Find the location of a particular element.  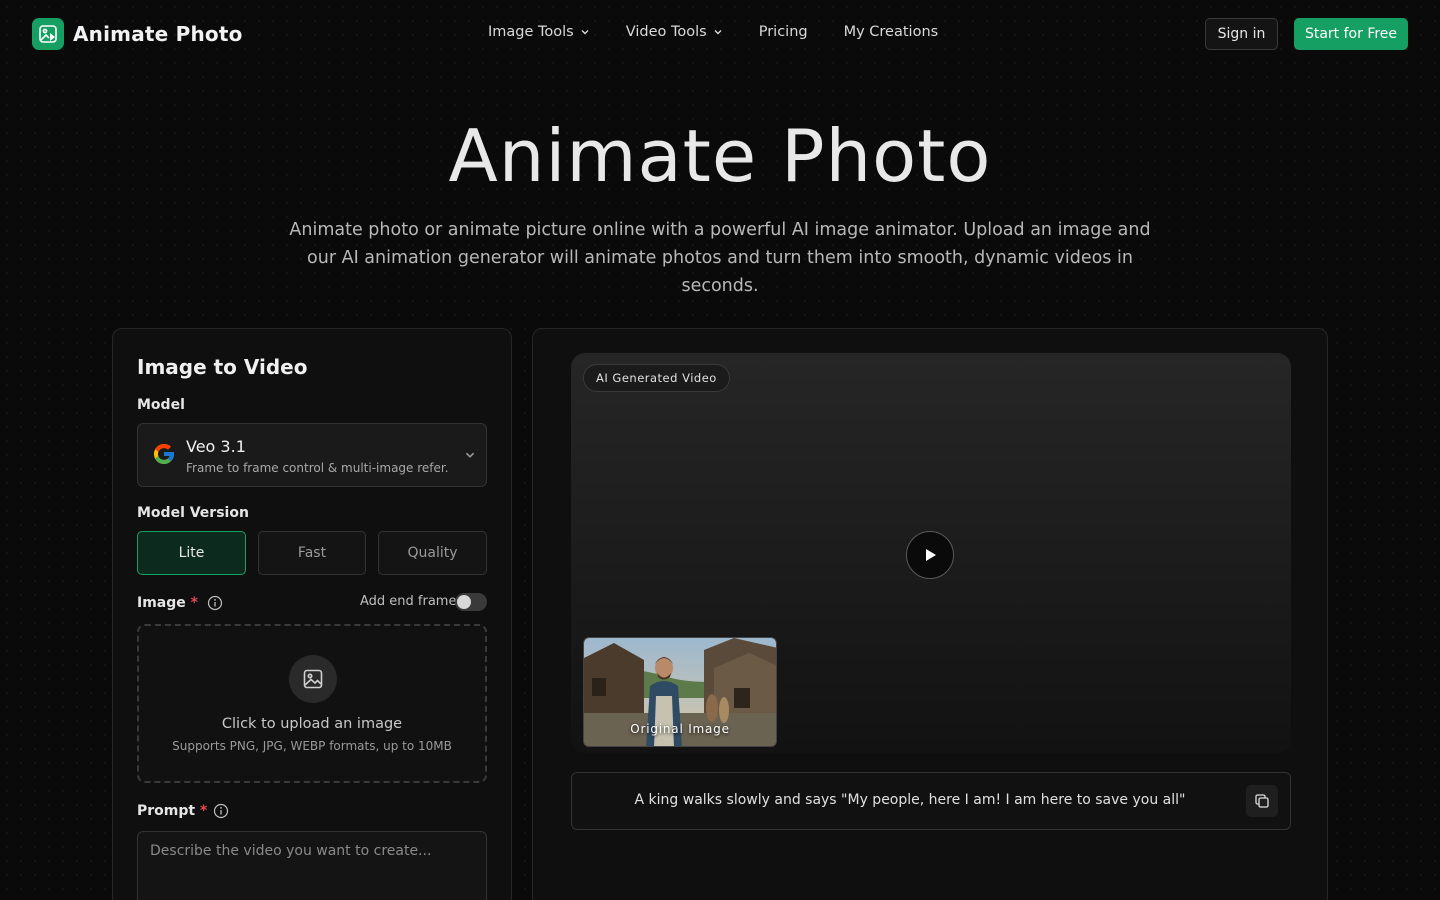

copy-icon is located at coordinates (1262, 801).